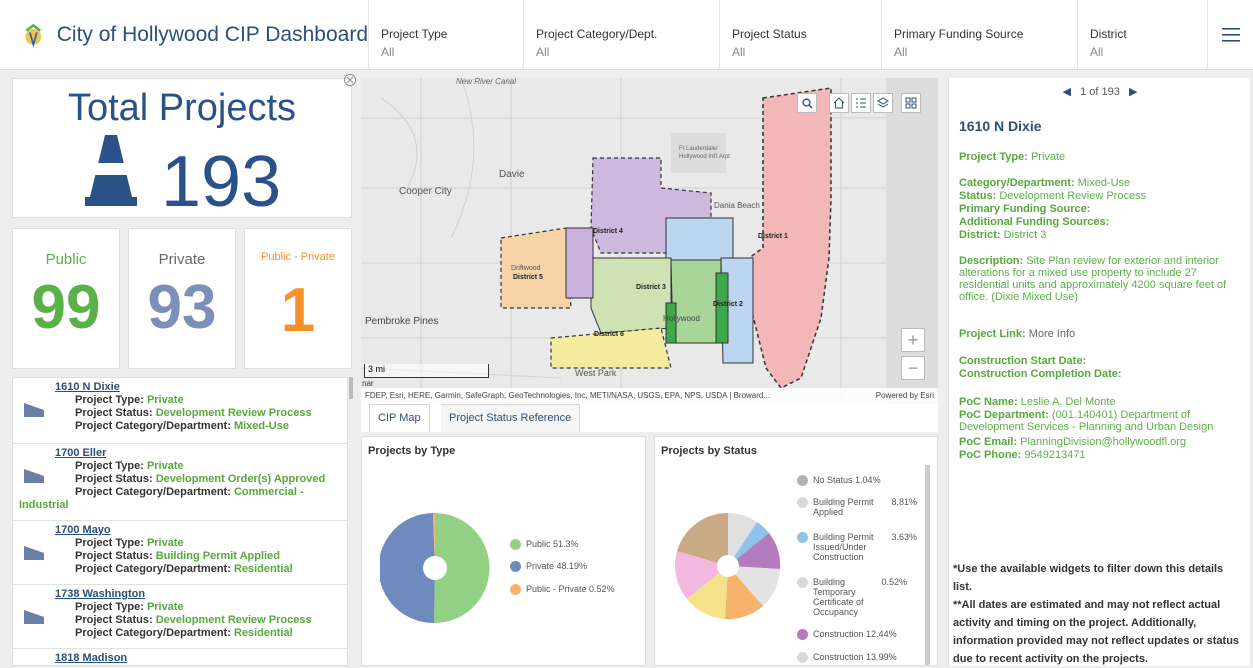 The width and height of the screenshot is (1253, 668). I want to click on svg-text: Pembroke Pines, so click(401, 321).